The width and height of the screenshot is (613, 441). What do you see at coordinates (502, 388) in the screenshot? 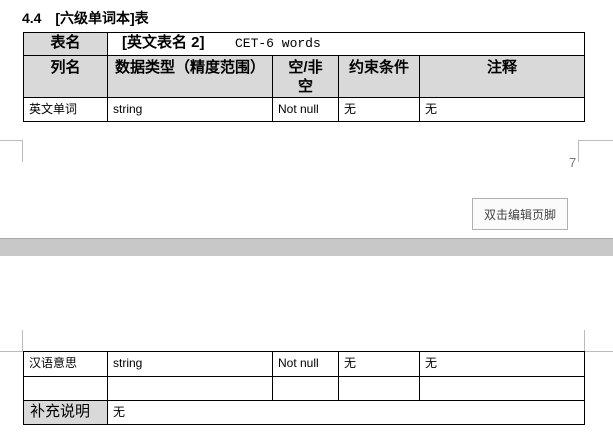
I see `cell-comment` at bounding box center [502, 388].